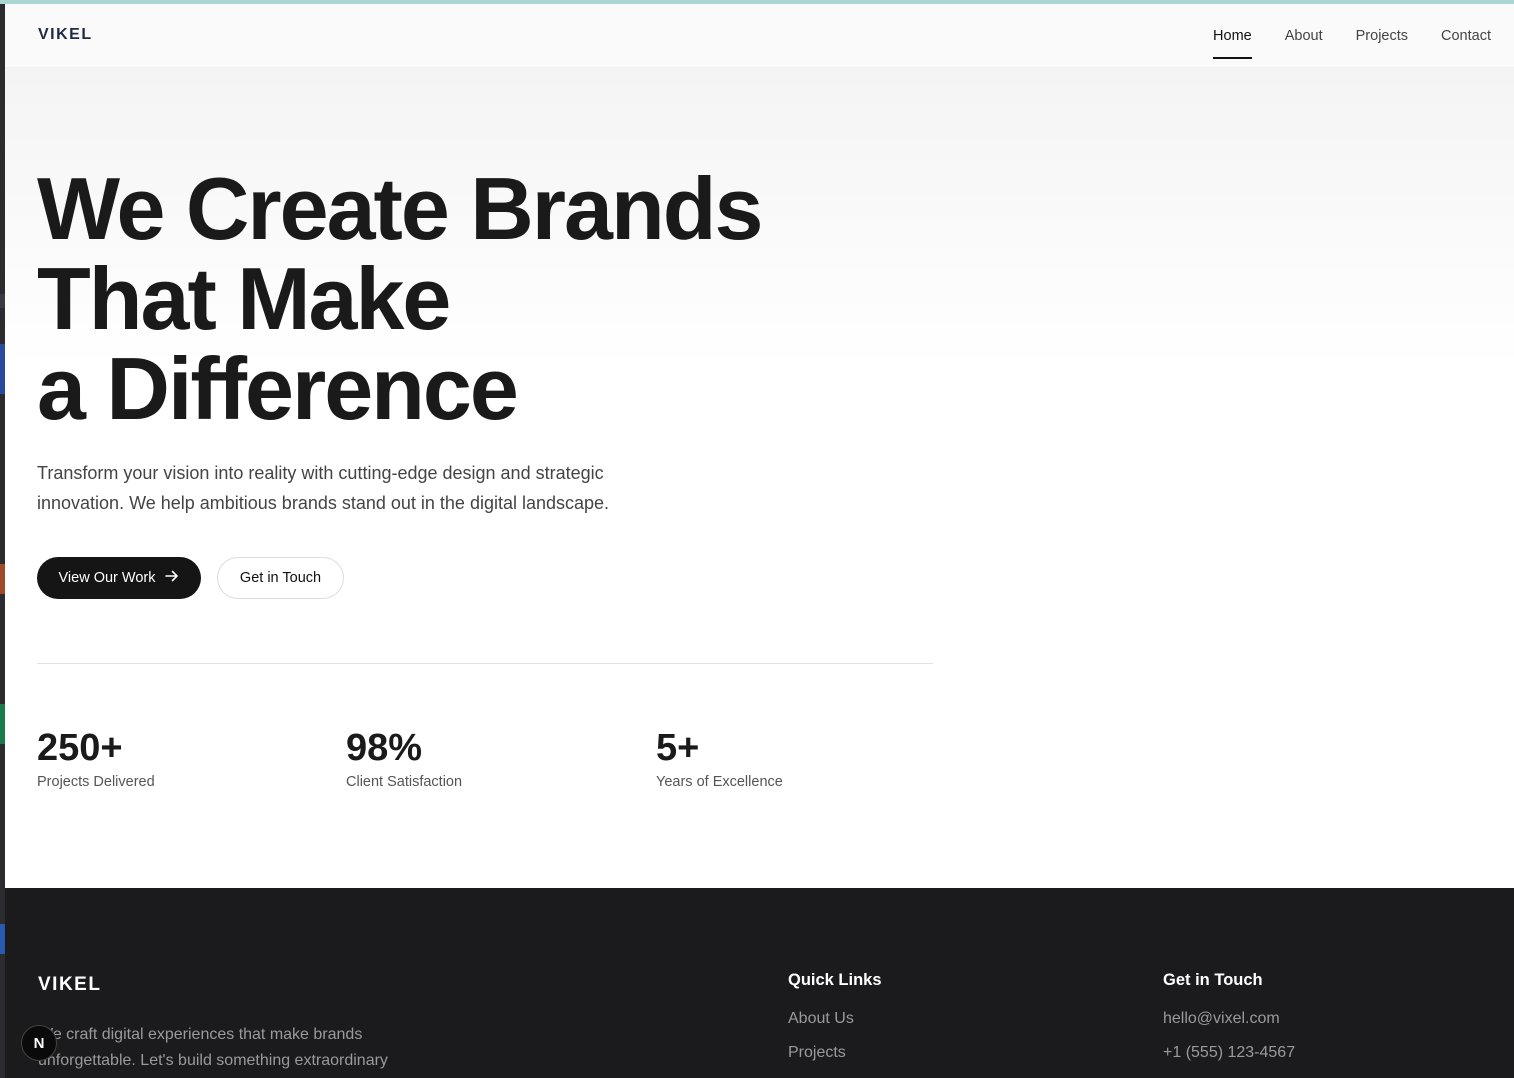 The image size is (1514, 1078). I want to click on nav-links: Home About Projects Contact, so click(1352, 36).